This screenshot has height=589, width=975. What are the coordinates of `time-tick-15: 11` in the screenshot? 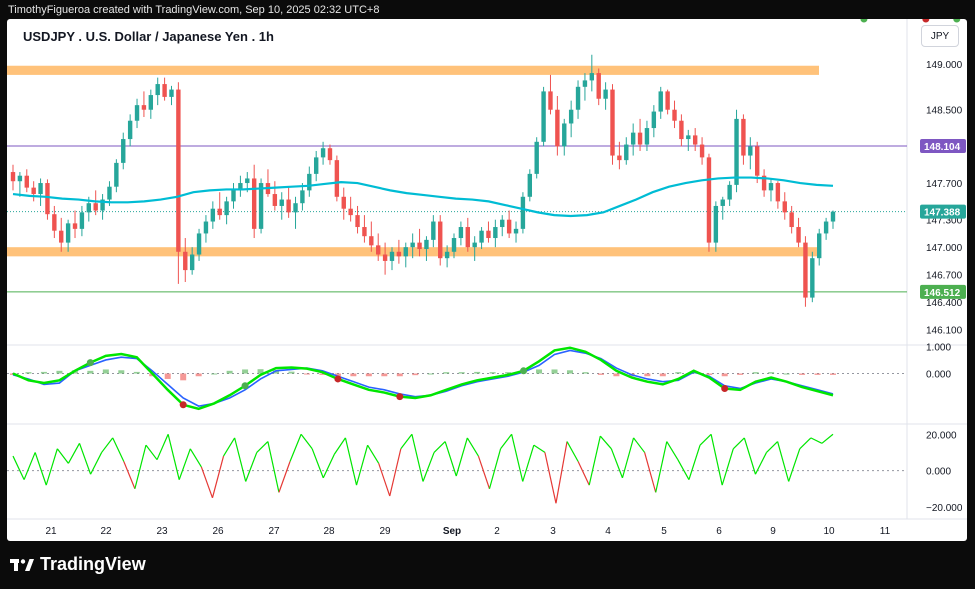 It's located at (885, 531).